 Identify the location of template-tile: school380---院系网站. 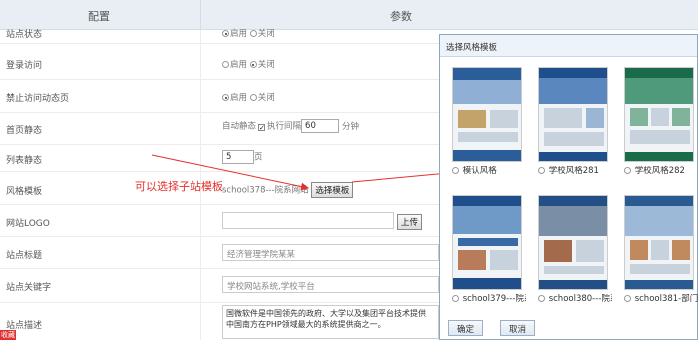
(575, 254).